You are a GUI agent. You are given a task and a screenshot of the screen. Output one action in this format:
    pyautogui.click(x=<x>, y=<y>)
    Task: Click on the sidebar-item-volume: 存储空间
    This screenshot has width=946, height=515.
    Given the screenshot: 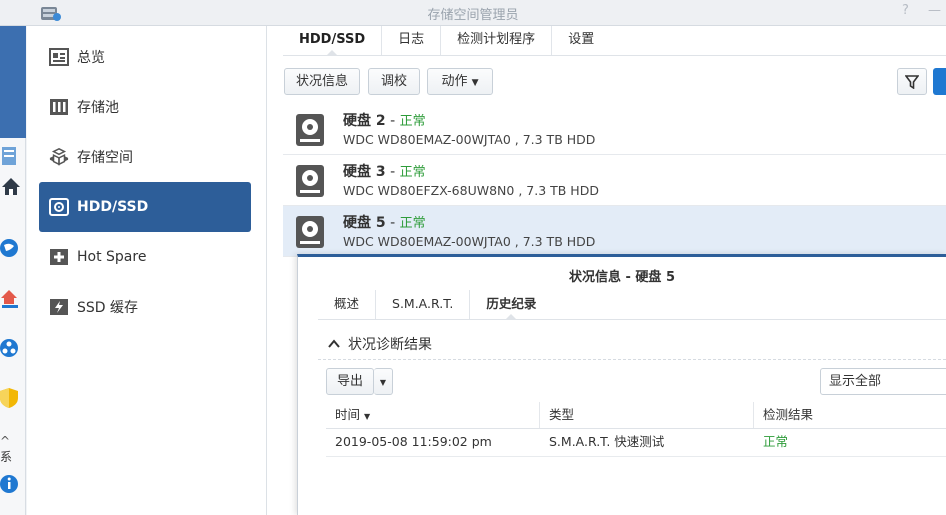 What is the action you would take?
    pyautogui.click(x=145, y=157)
    